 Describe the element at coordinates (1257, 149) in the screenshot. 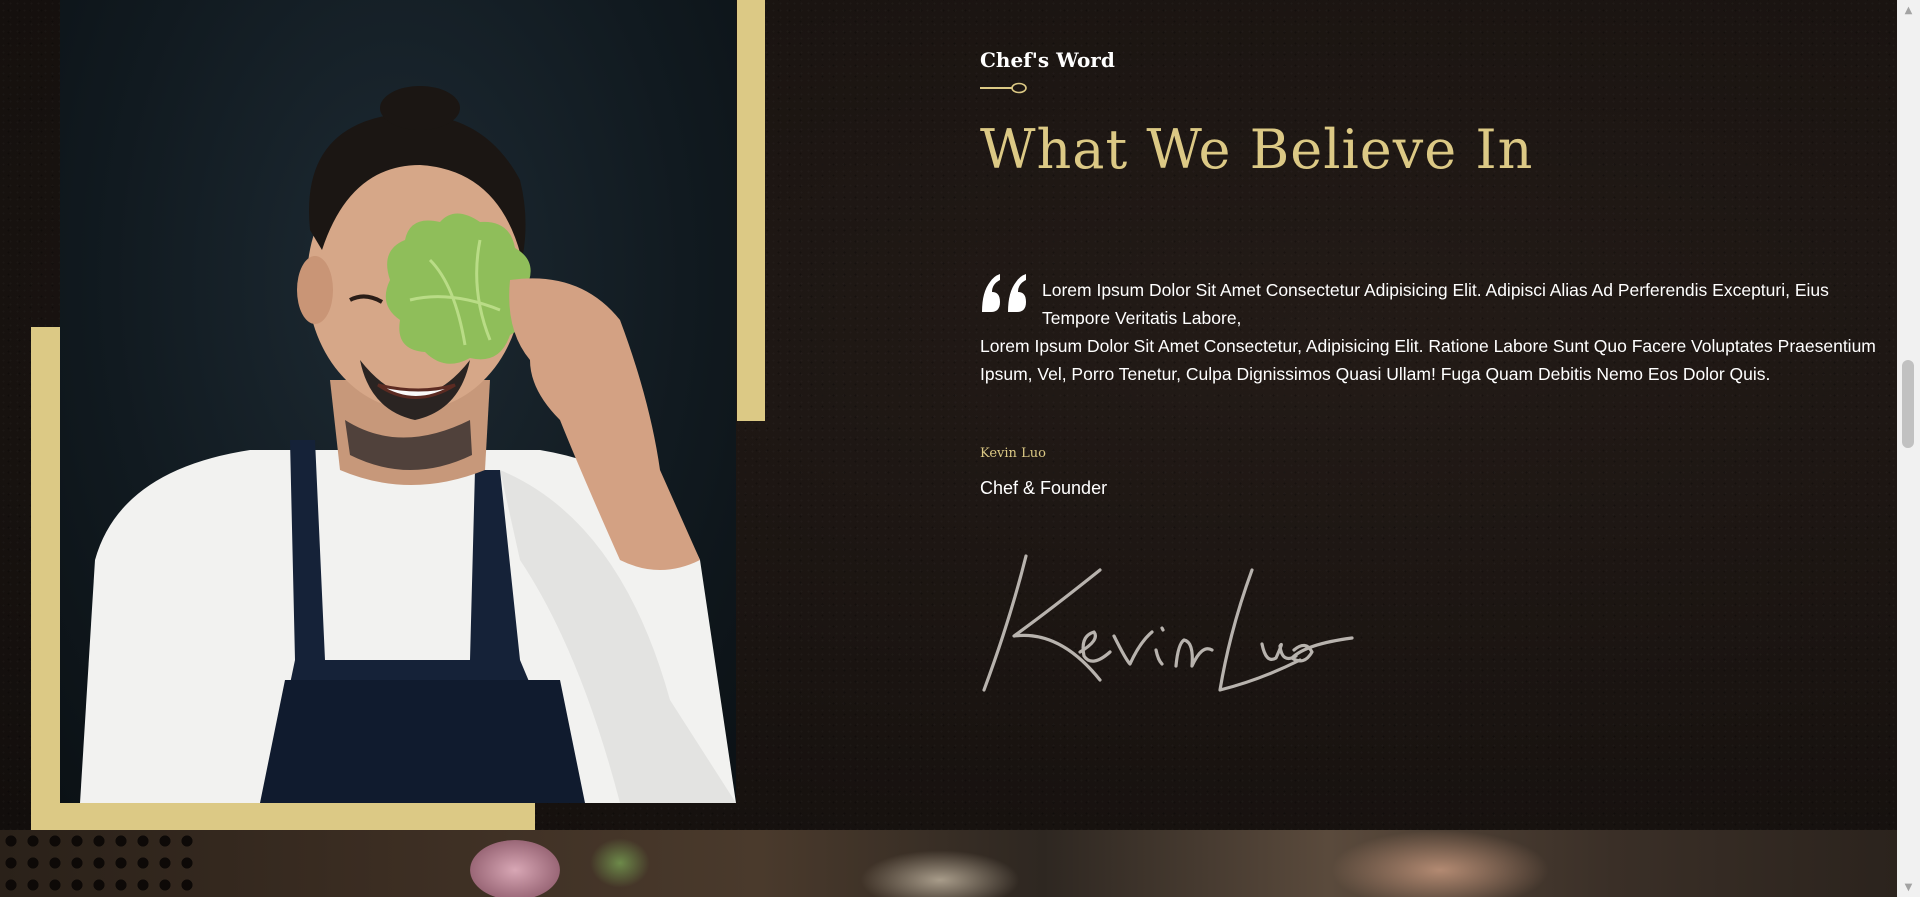

I see `section-headline: What We Believe In` at that location.